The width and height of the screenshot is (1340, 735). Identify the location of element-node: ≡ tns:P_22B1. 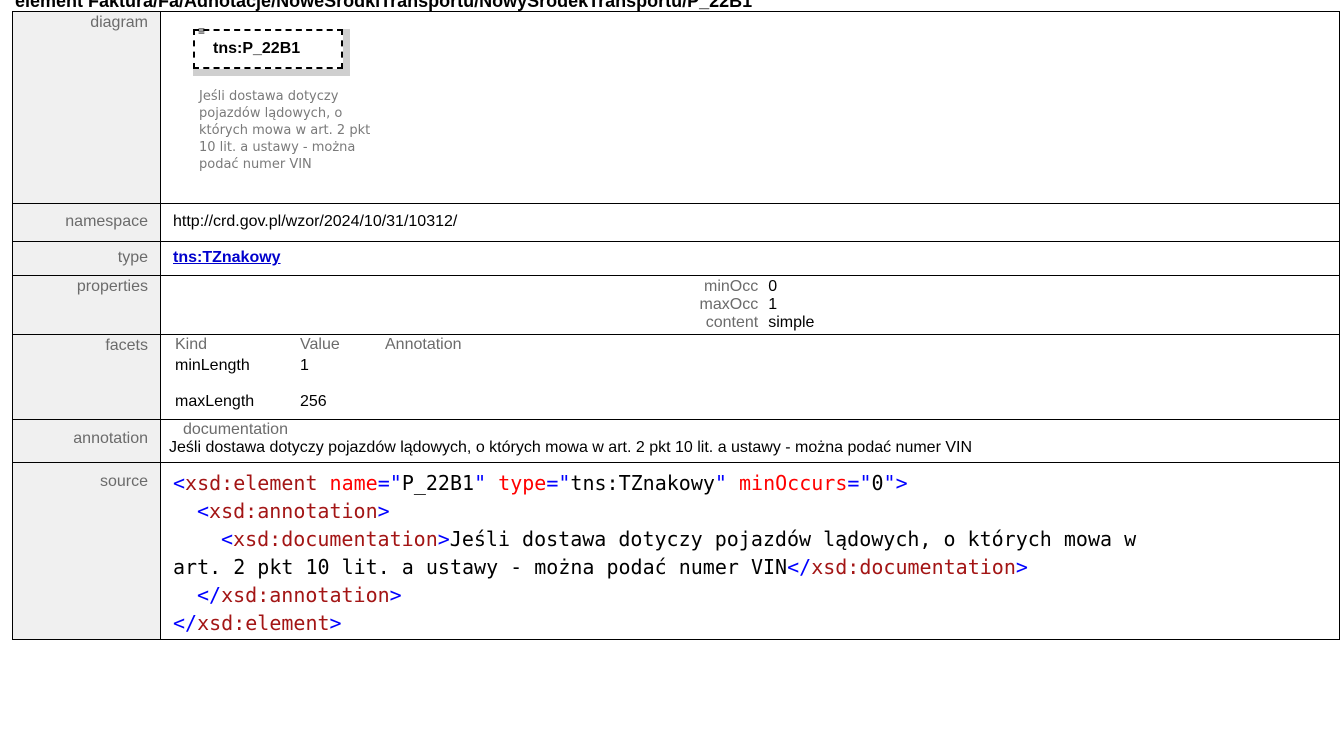
(268, 47).